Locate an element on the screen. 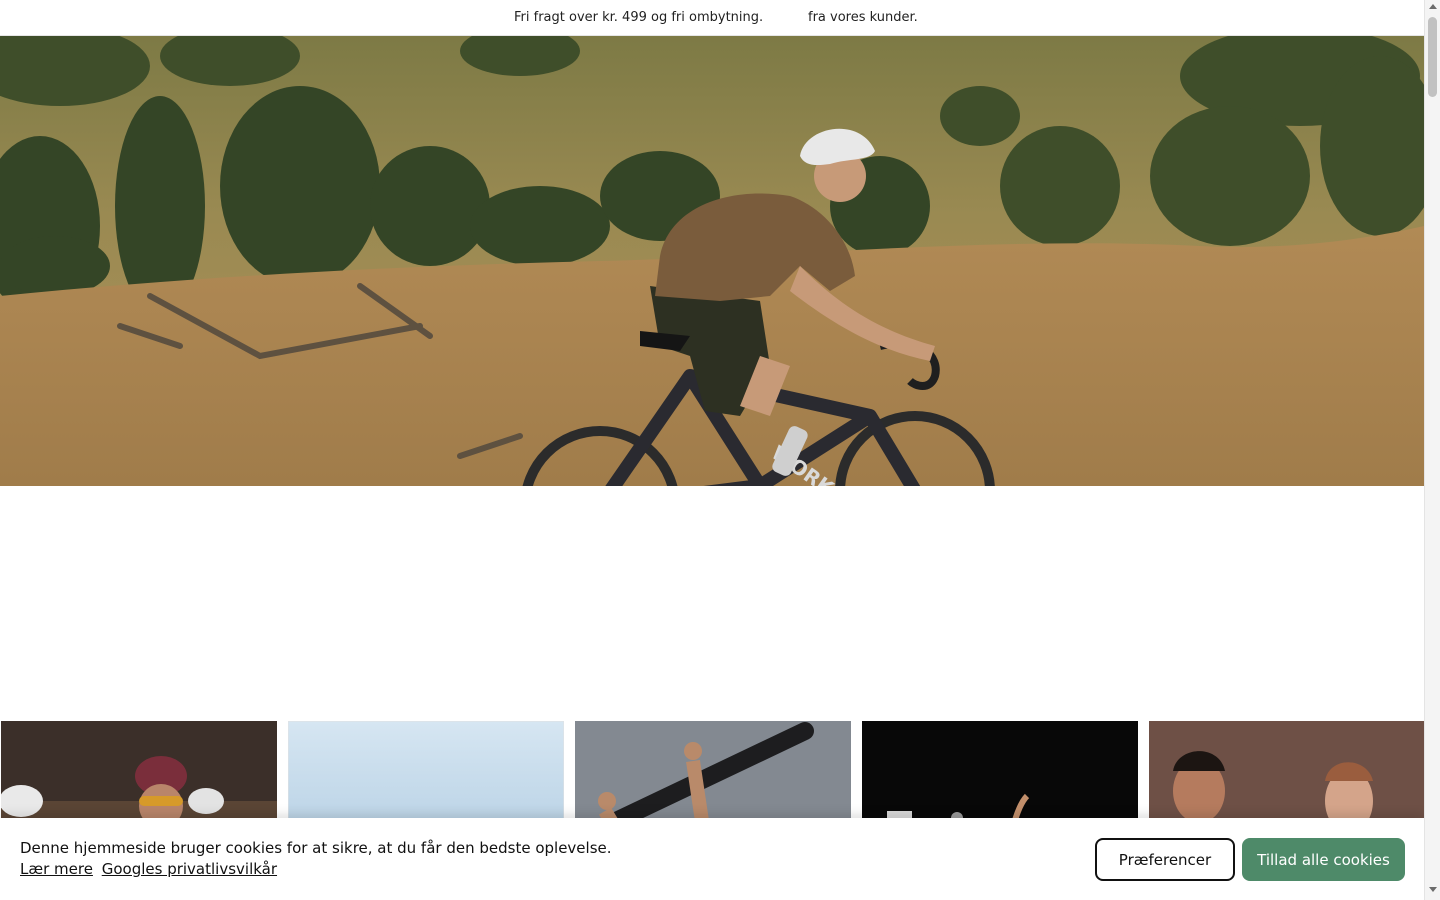  preferences-button: Præferencer is located at coordinates (1165, 859).